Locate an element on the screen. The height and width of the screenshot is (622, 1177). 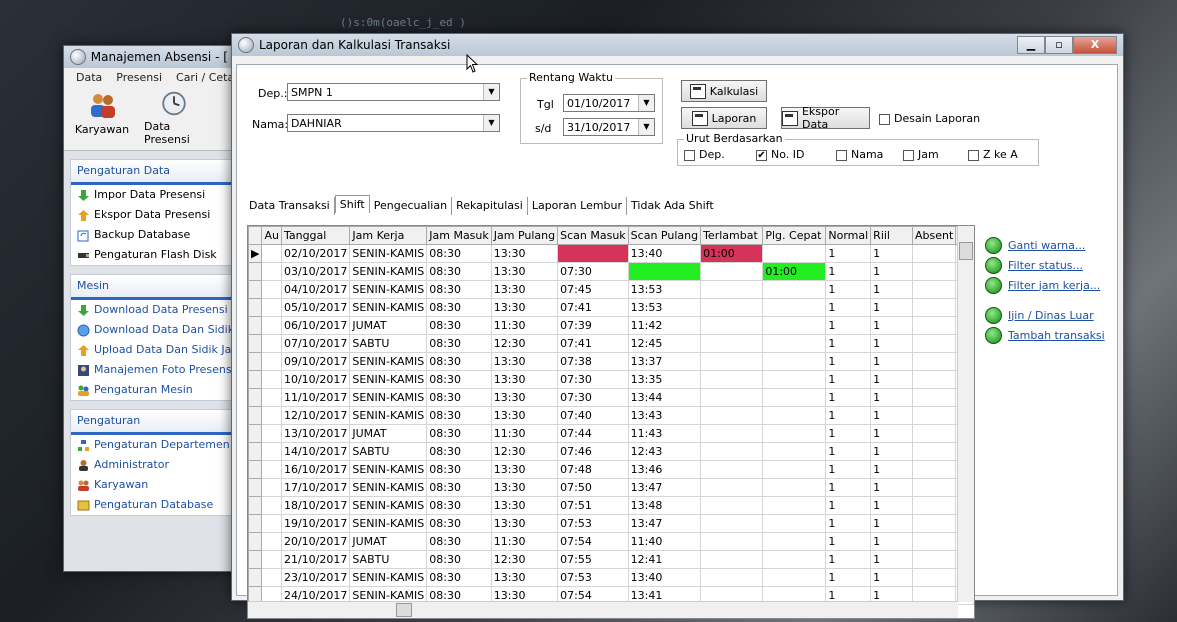
table-row: 06/10/2017 JUMAT 08:30 11:30 07:39 11:42 1 1 is located at coordinates (611, 325).